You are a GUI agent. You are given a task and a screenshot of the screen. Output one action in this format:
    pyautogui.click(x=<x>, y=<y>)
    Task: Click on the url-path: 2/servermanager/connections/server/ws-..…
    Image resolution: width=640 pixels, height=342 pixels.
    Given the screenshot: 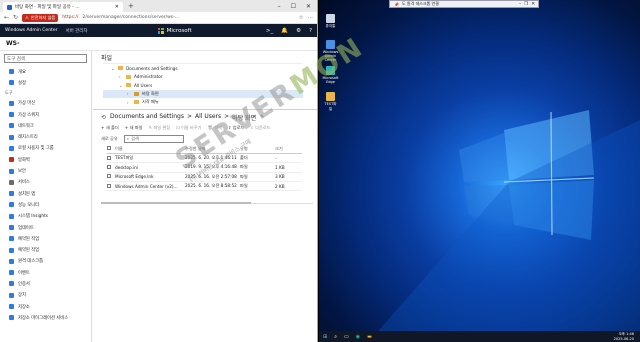 What is the action you would take?
    pyautogui.click(x=130, y=17)
    